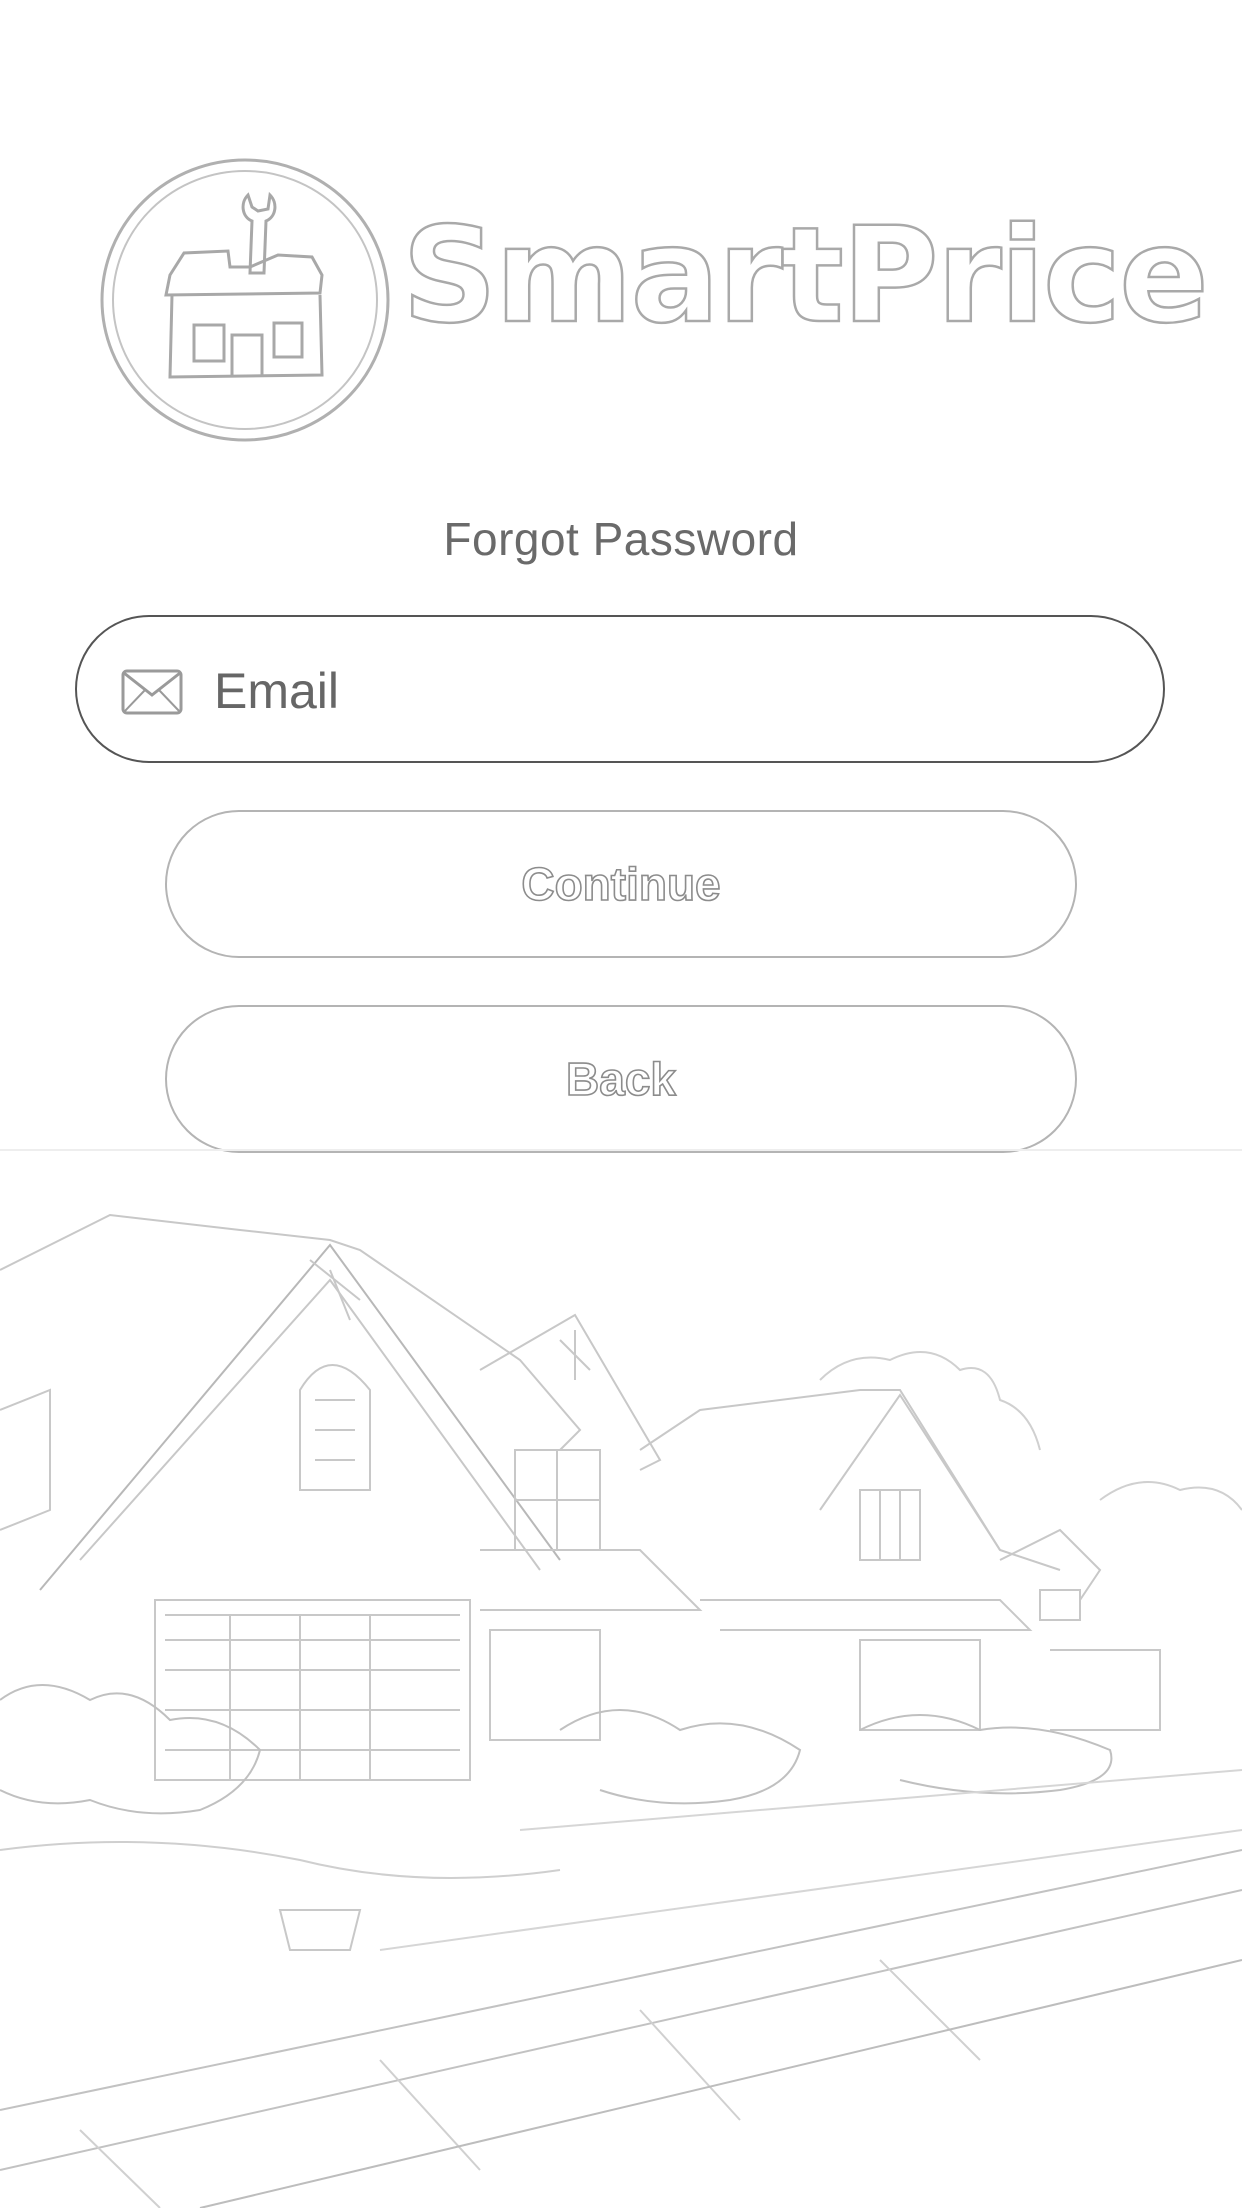 Image resolution: width=1242 pixels, height=2208 pixels. What do you see at coordinates (664, 691) in the screenshot?
I see `email-input` at bounding box center [664, 691].